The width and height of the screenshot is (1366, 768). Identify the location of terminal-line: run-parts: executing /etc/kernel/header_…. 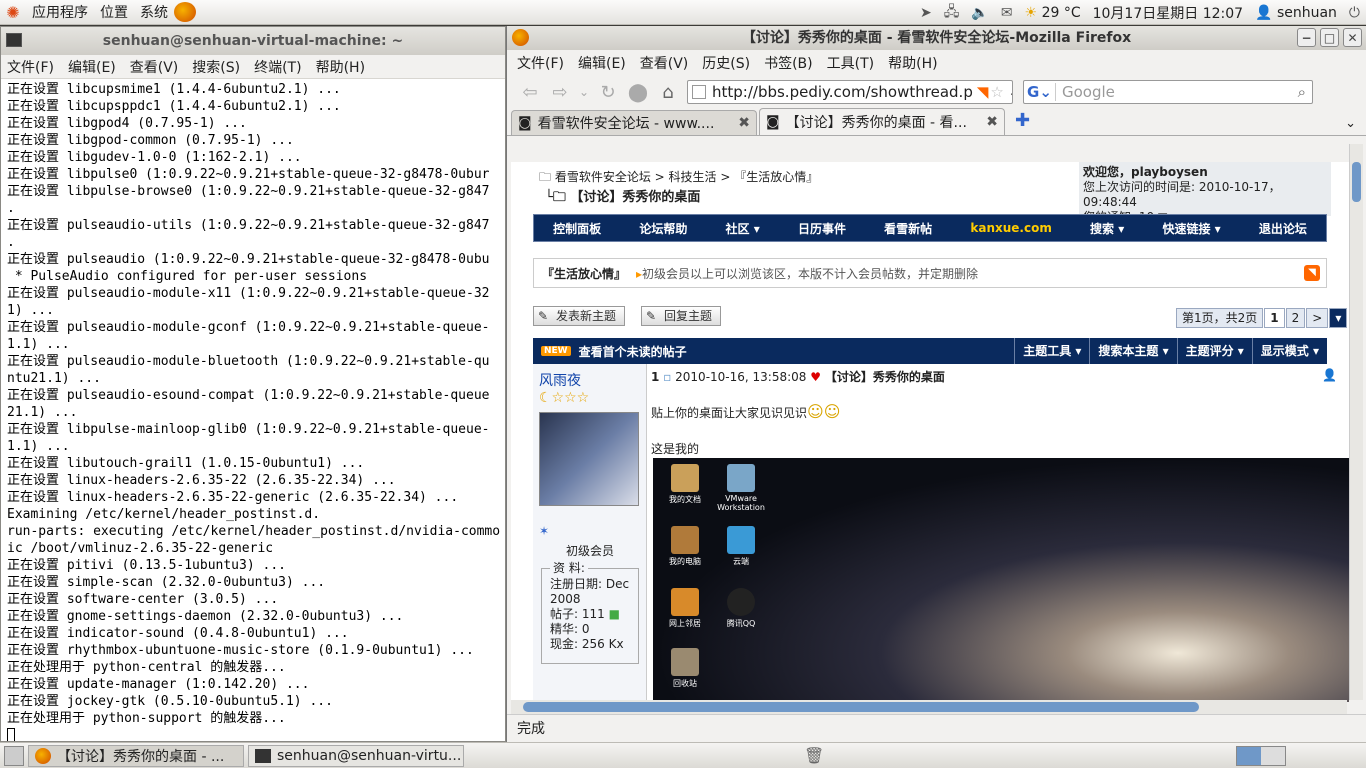
(254, 531).